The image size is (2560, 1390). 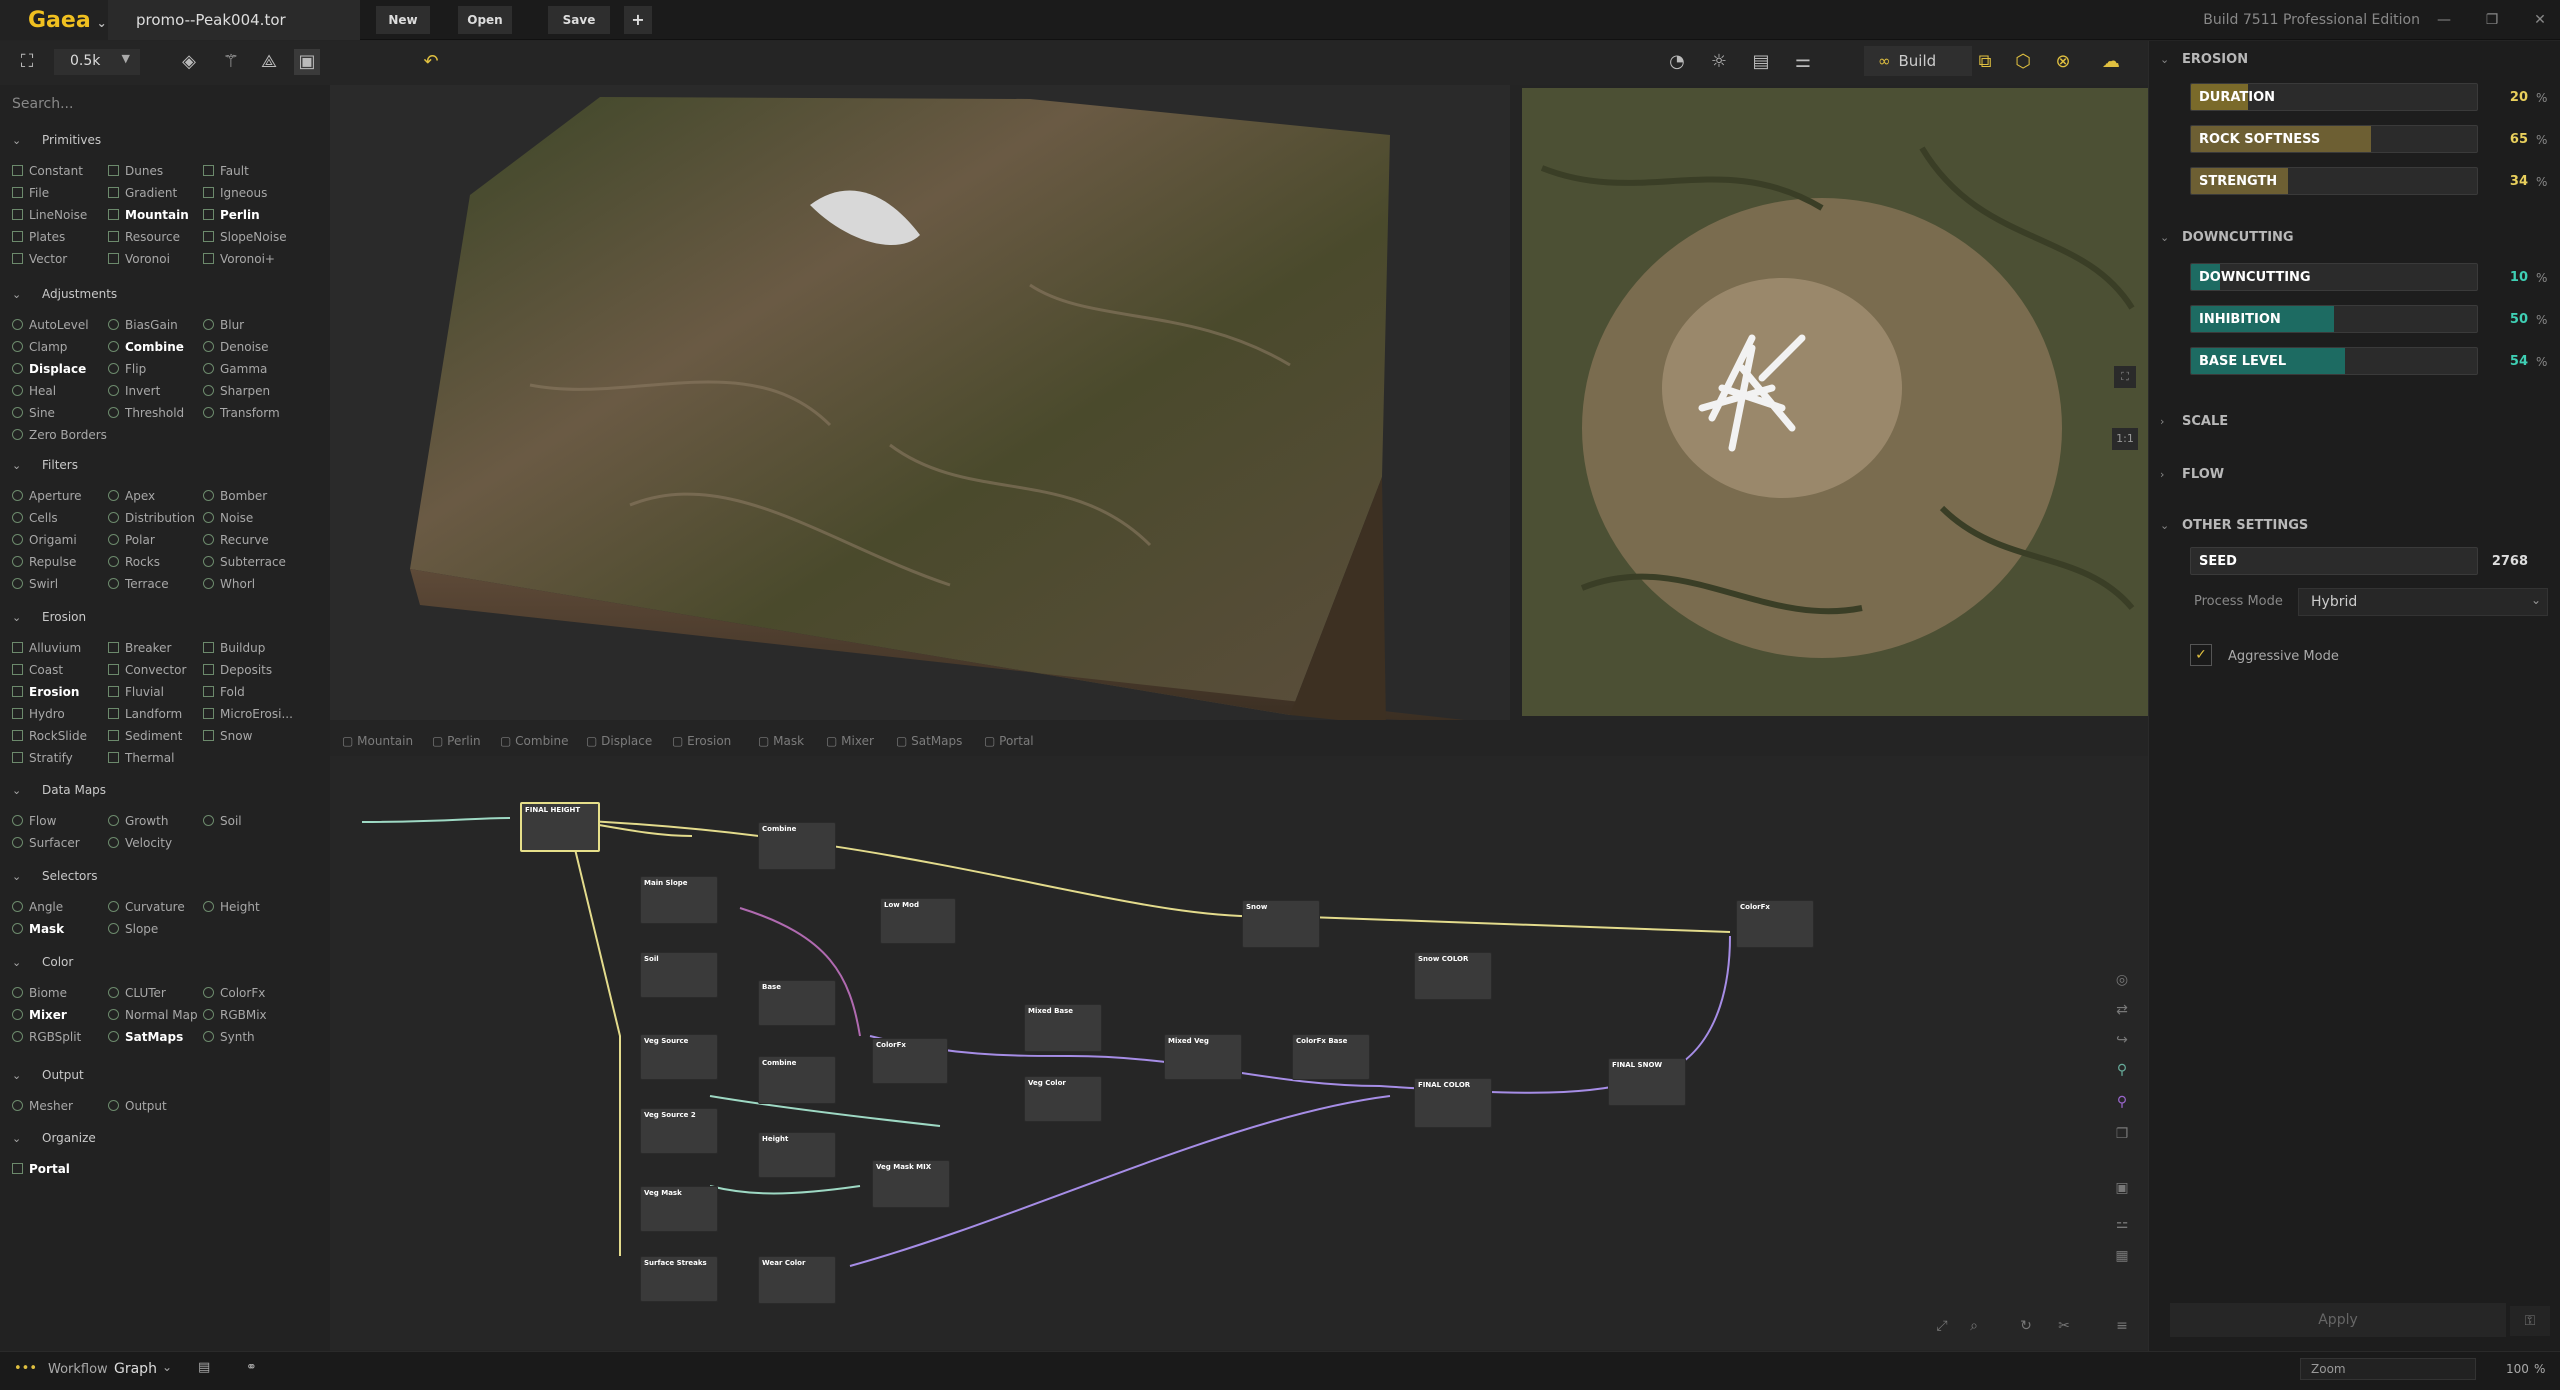 What do you see at coordinates (2192, 474) in the screenshot?
I see `section-flow: › FLOW` at bounding box center [2192, 474].